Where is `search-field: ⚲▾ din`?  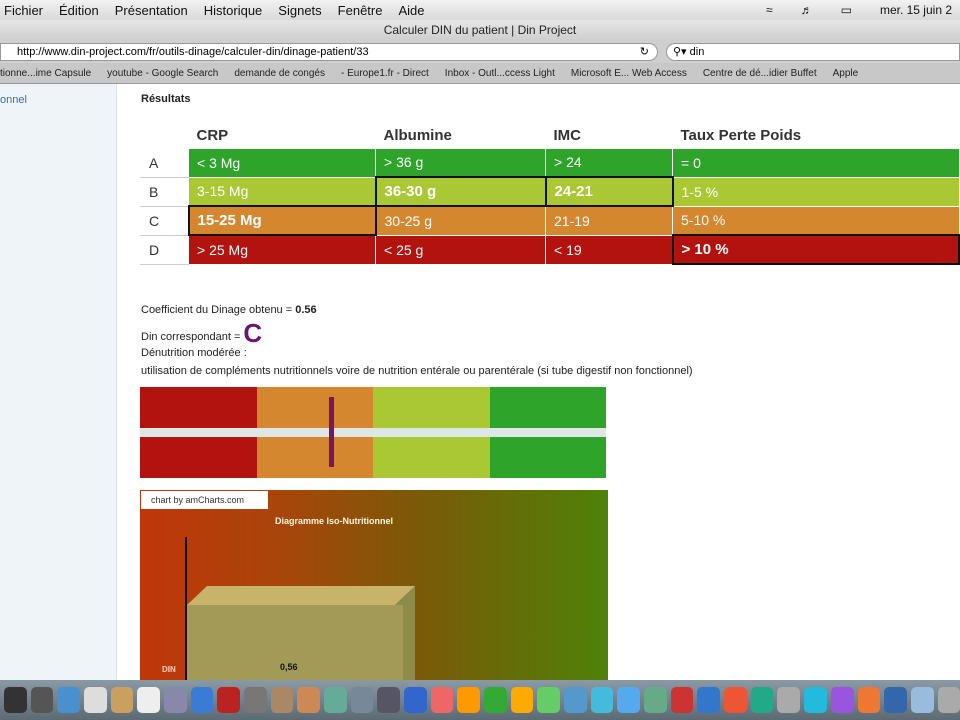
search-field: ⚲▾ din is located at coordinates (813, 51).